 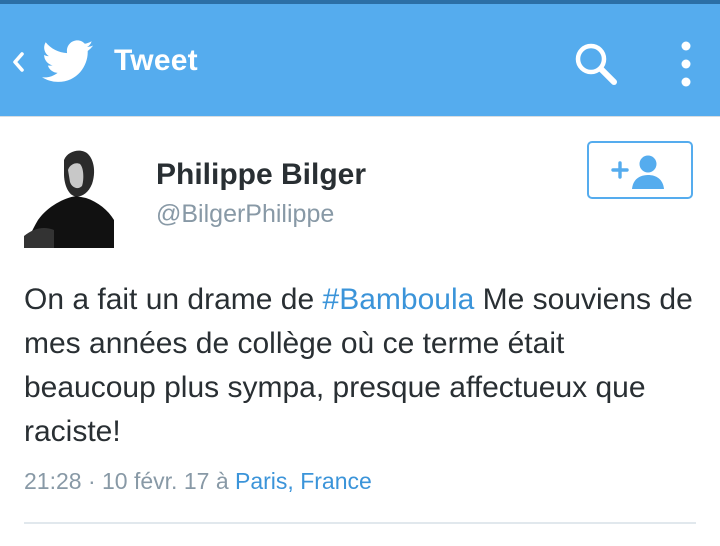 What do you see at coordinates (69, 194) in the screenshot?
I see `avatar` at bounding box center [69, 194].